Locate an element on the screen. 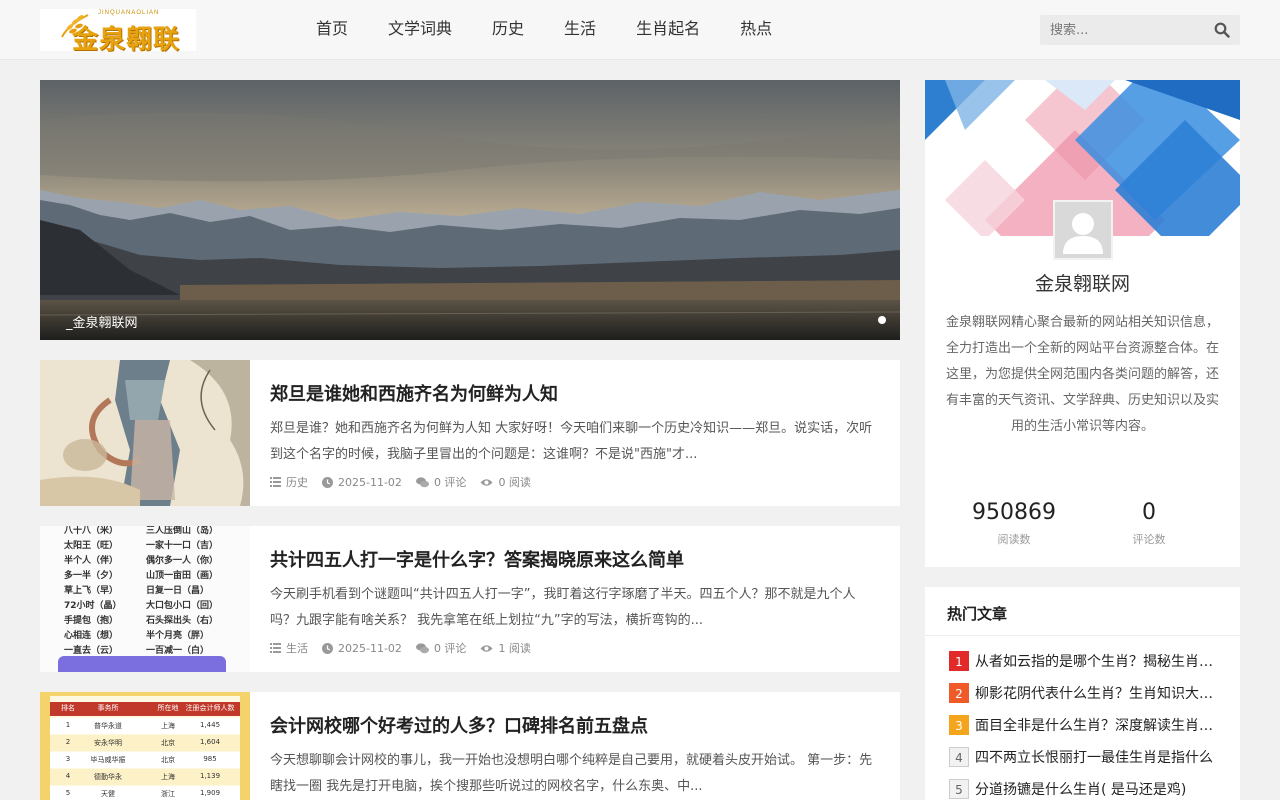  hot-article-title: 从者如云指的是哪个生肖？揭秘生肖知识 is located at coordinates (1099, 661).